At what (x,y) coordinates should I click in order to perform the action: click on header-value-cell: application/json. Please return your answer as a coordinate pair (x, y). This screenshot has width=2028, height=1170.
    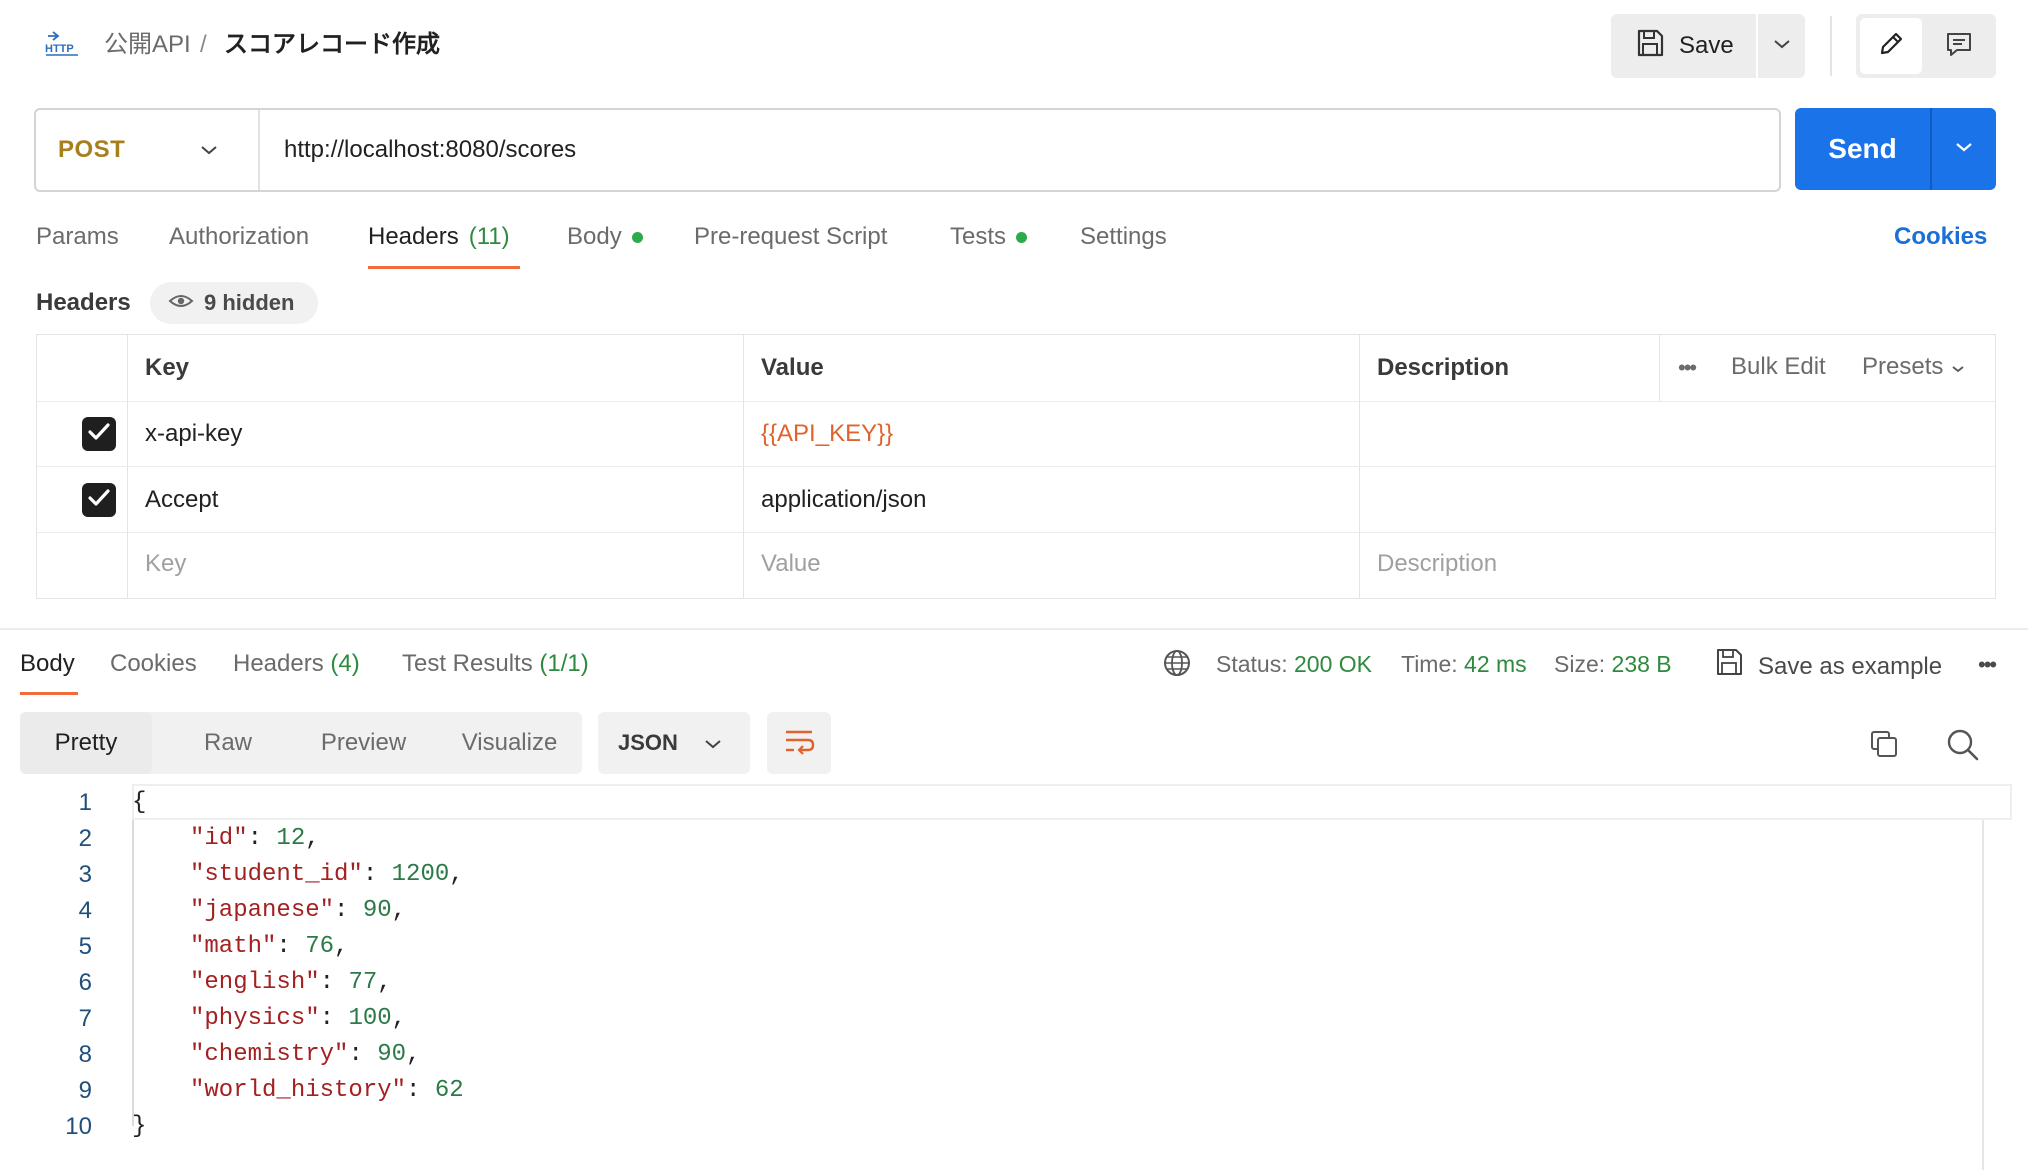
    Looking at the image, I should click on (843, 500).